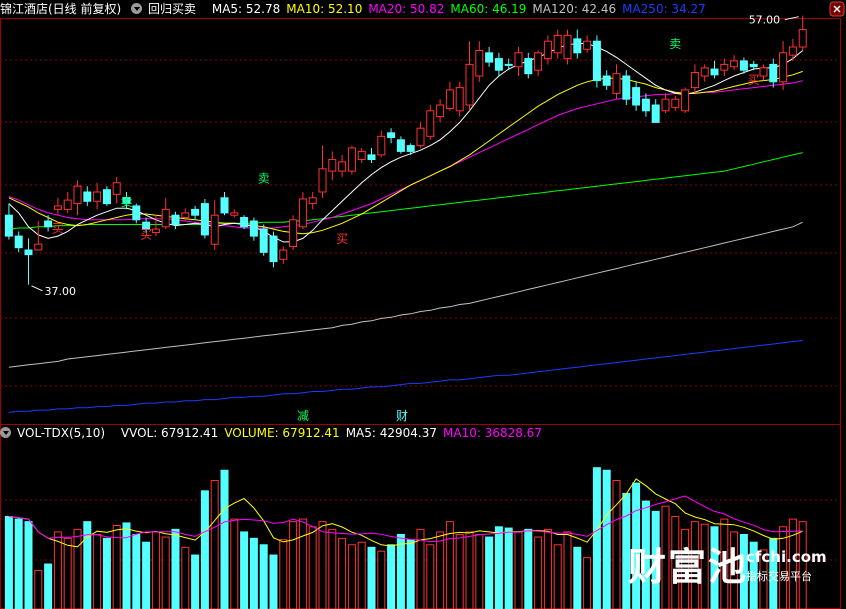 The height and width of the screenshot is (609, 846). What do you see at coordinates (488, 9) in the screenshot?
I see `ma-legend-item-3: MA60: 46.19` at bounding box center [488, 9].